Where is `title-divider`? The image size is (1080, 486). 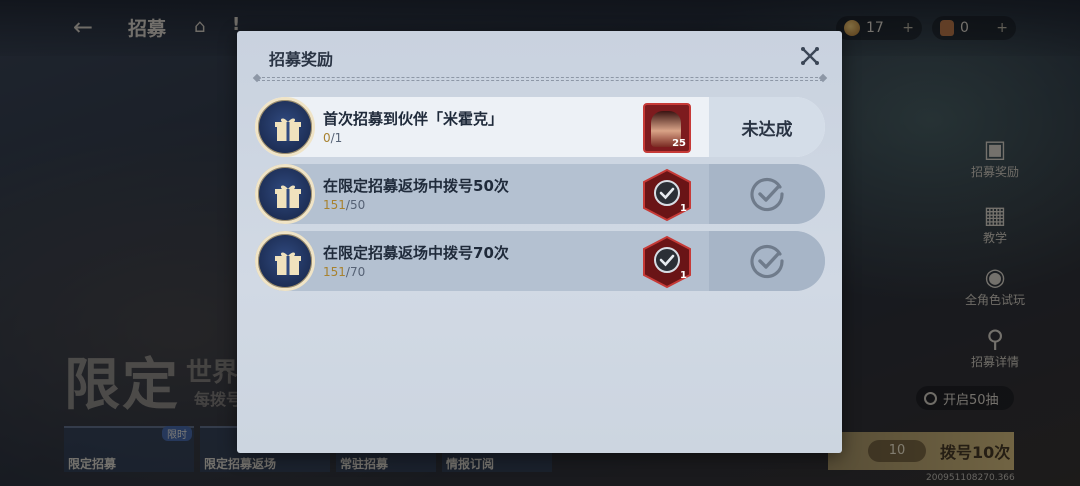 title-divider is located at coordinates (540, 79).